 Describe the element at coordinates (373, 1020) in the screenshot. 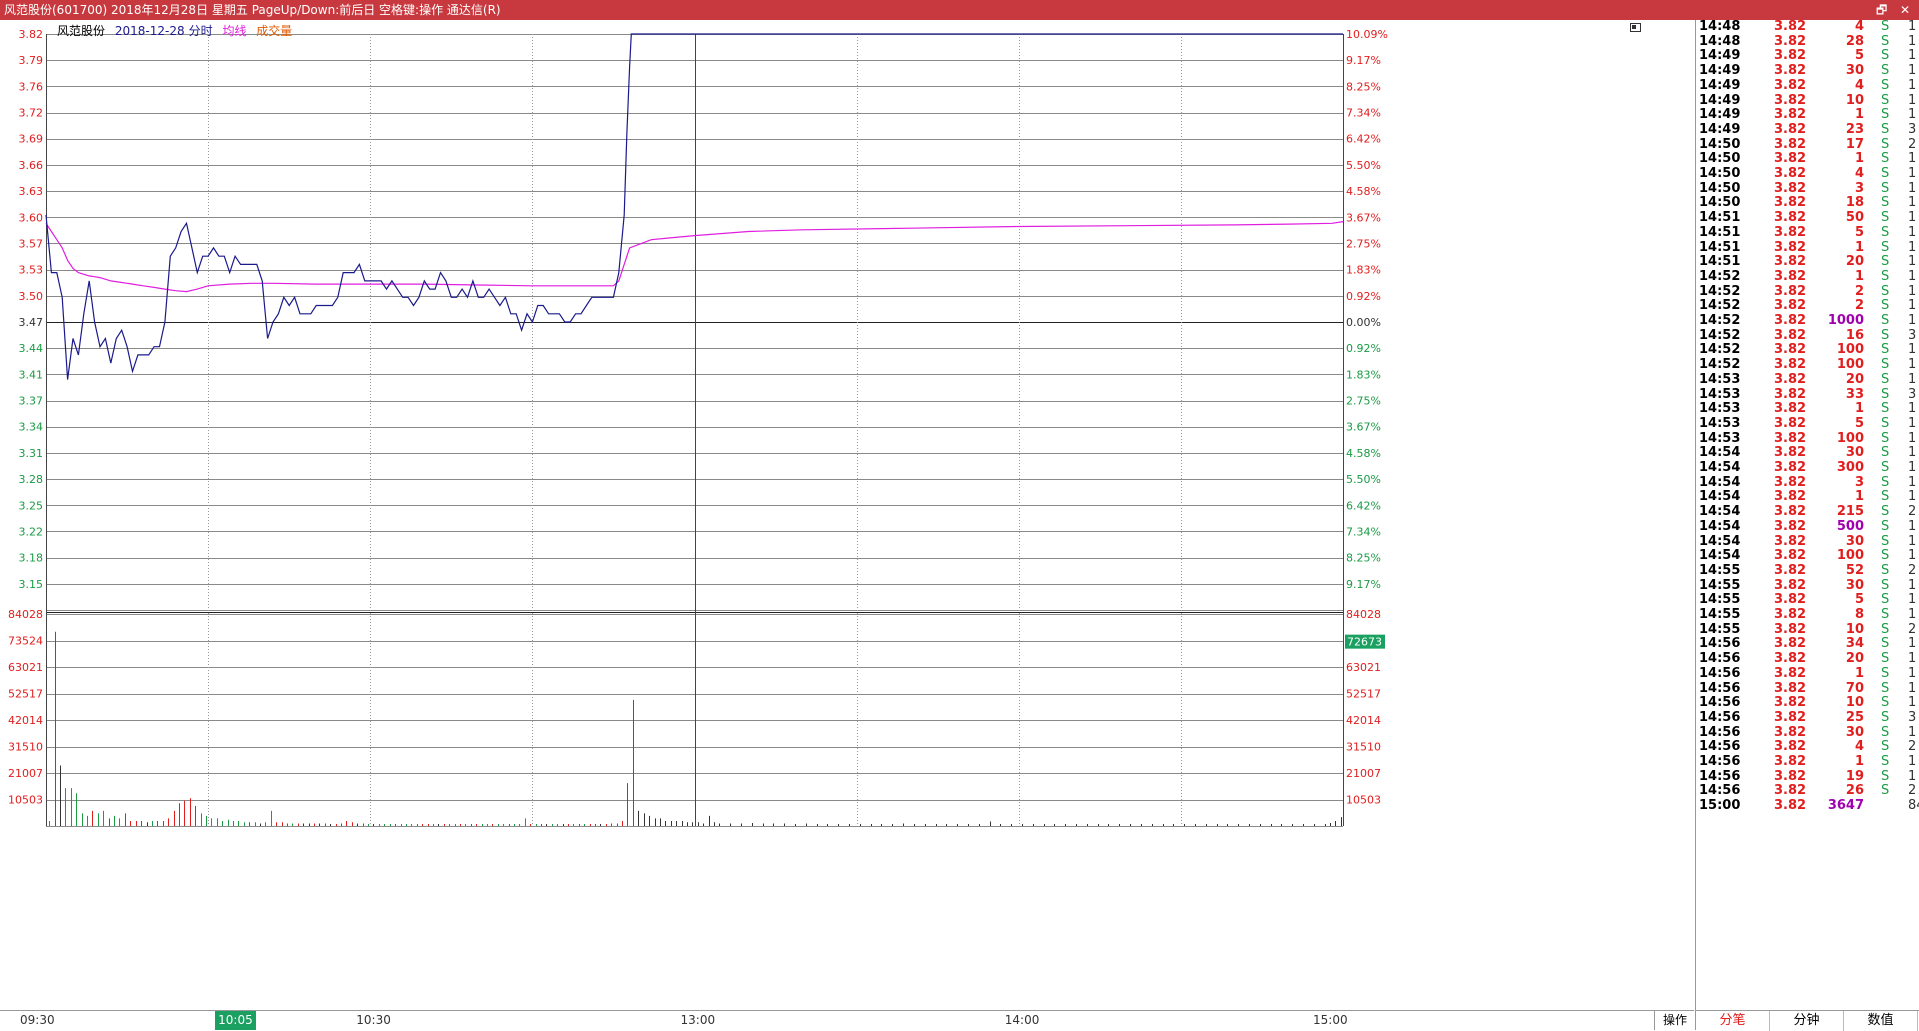

I see `time-label: 10:30` at that location.